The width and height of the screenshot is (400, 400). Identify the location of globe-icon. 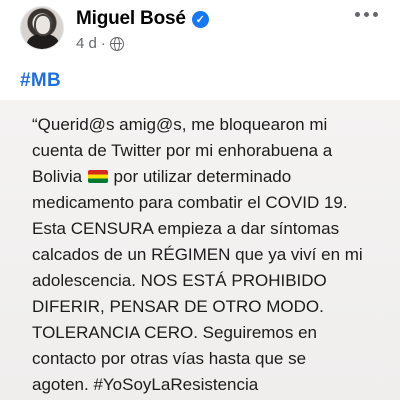
(116, 43).